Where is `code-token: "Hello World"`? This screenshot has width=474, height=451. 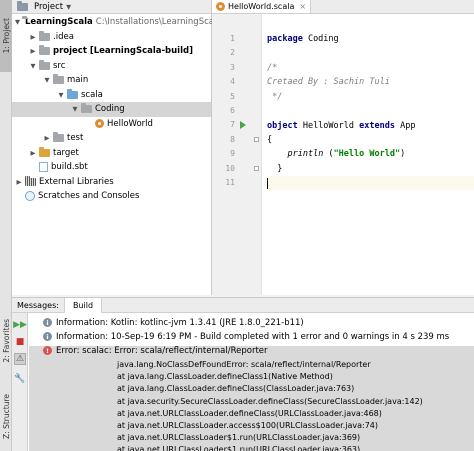
code-token: "Hello World" is located at coordinates (367, 154).